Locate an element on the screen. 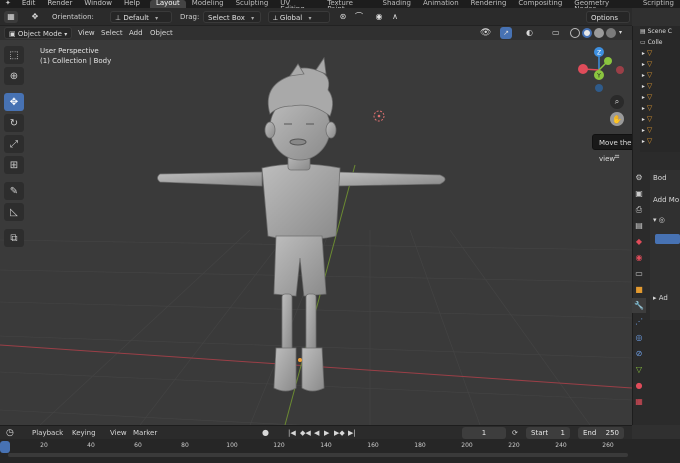  gizmo-toggle-icon: ↗ is located at coordinates (506, 33).